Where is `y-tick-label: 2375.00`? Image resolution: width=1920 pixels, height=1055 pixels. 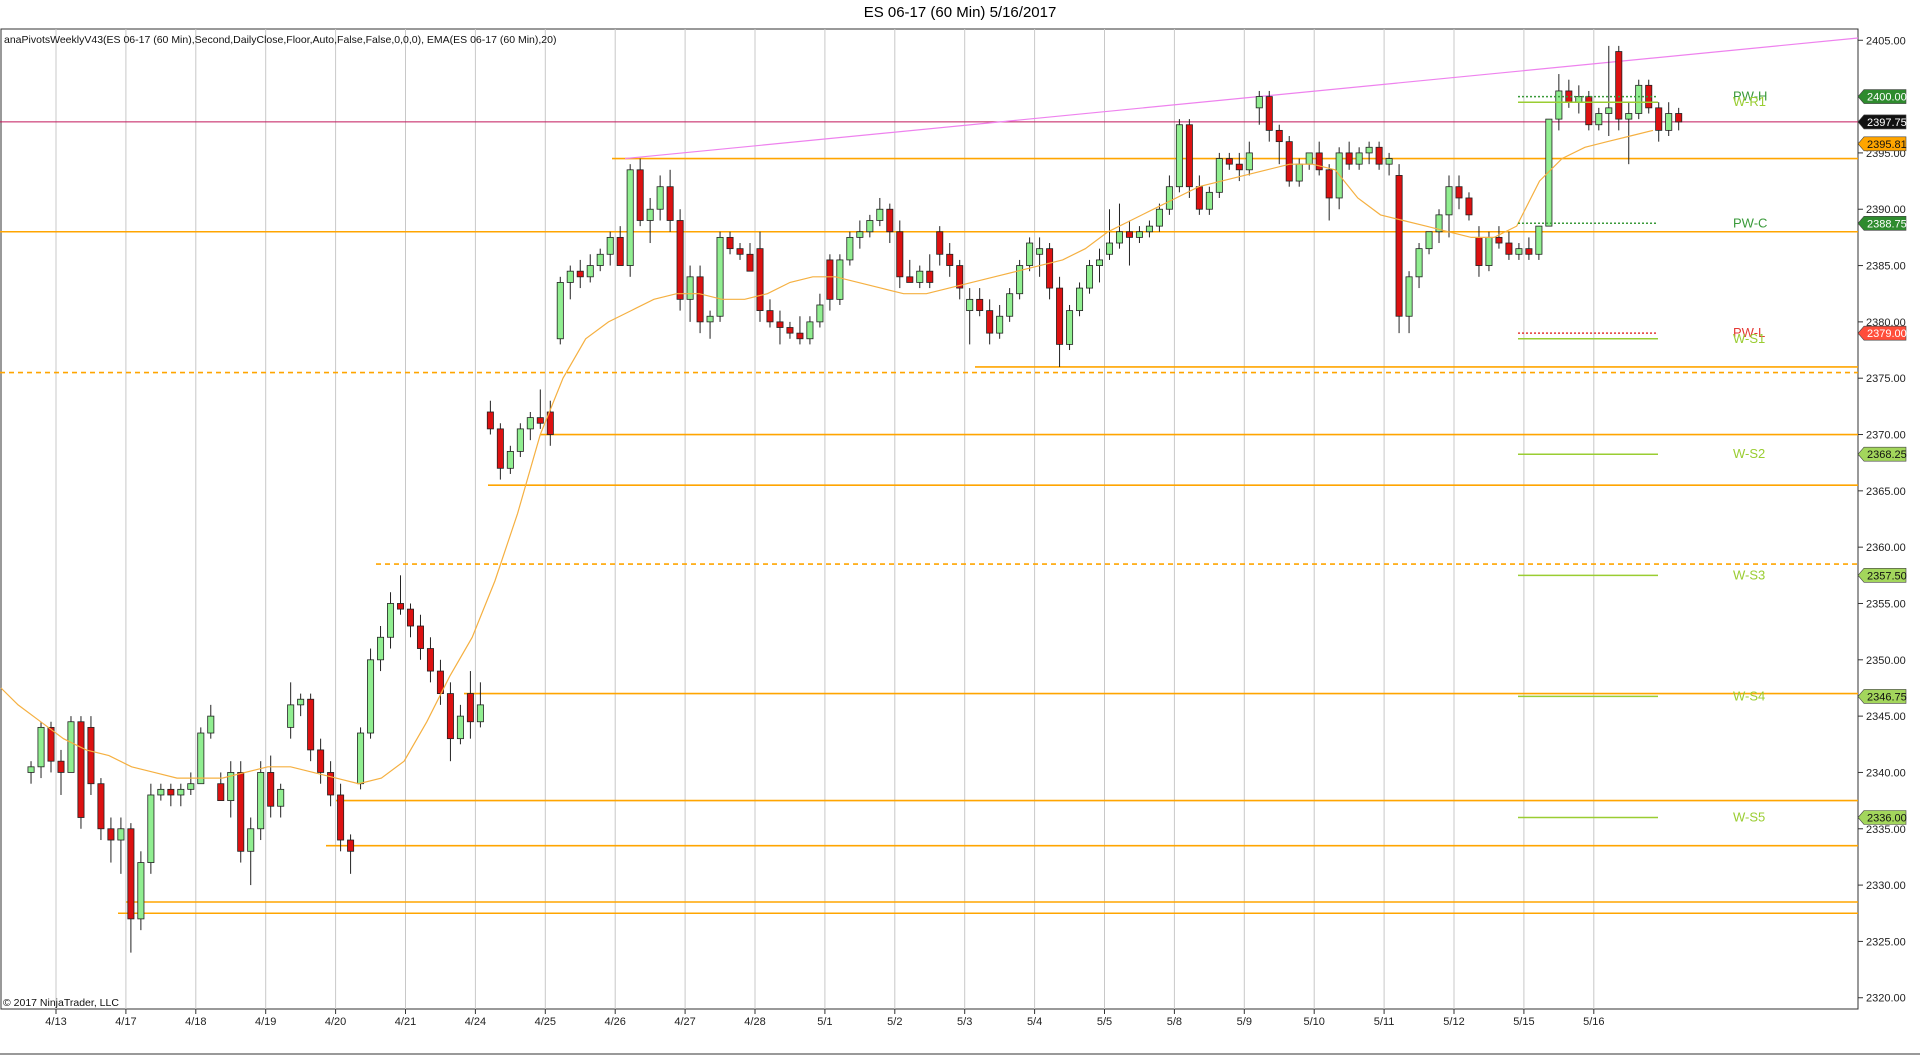 y-tick-label: 2375.00 is located at coordinates (1886, 379).